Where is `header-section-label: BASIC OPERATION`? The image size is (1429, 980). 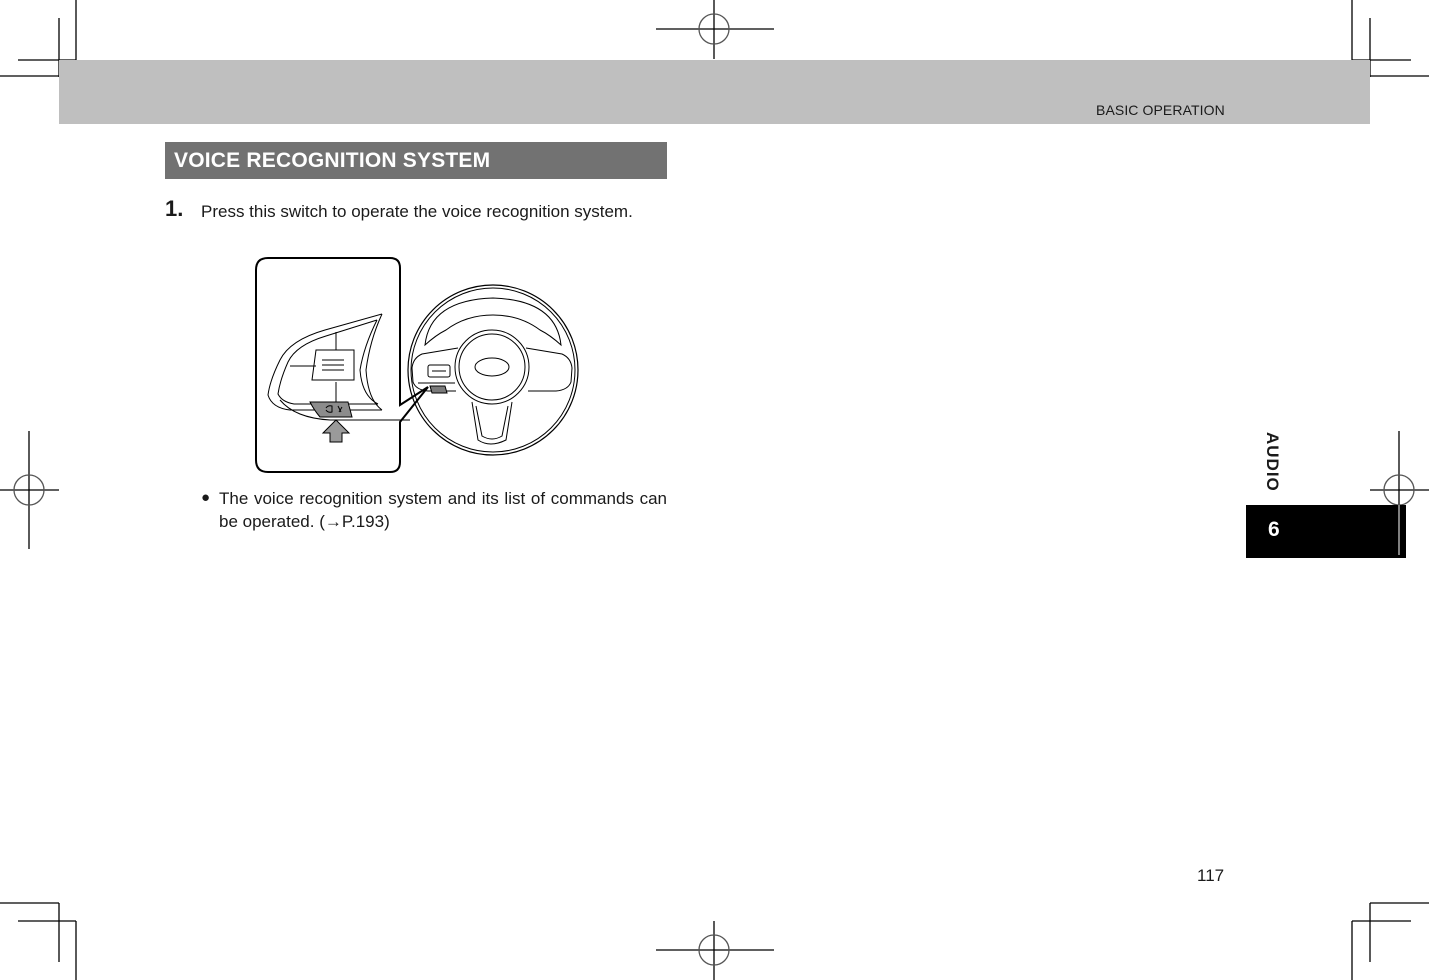 header-section-label: BASIC OPERATION is located at coordinates (1160, 110).